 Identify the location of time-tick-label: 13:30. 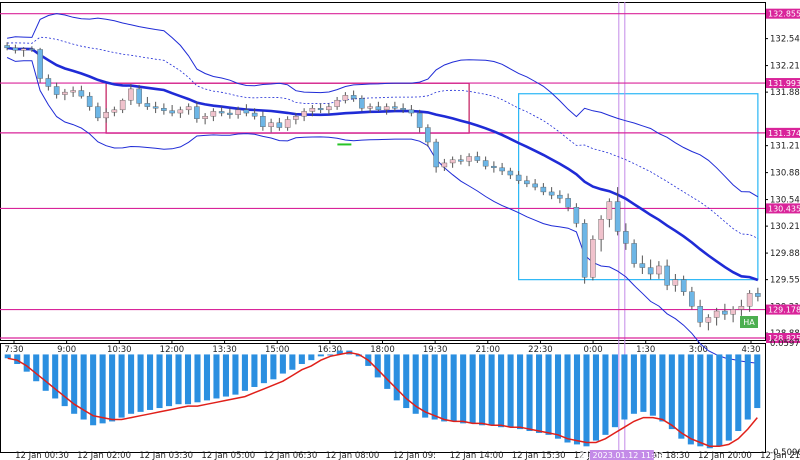
(224, 350).